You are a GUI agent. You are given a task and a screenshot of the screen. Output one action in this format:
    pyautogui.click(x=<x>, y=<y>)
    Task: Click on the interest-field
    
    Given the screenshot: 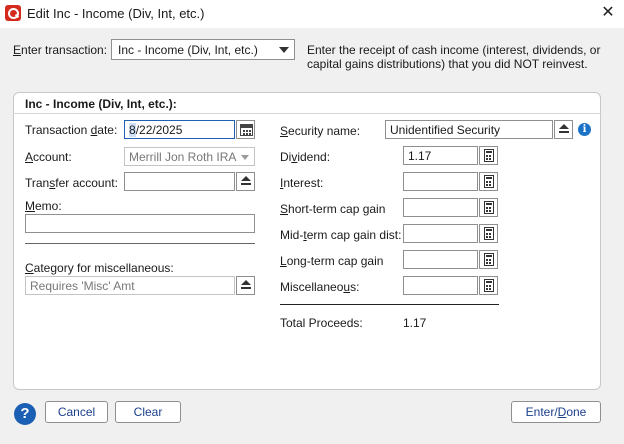 What is the action you would take?
    pyautogui.click(x=440, y=181)
    